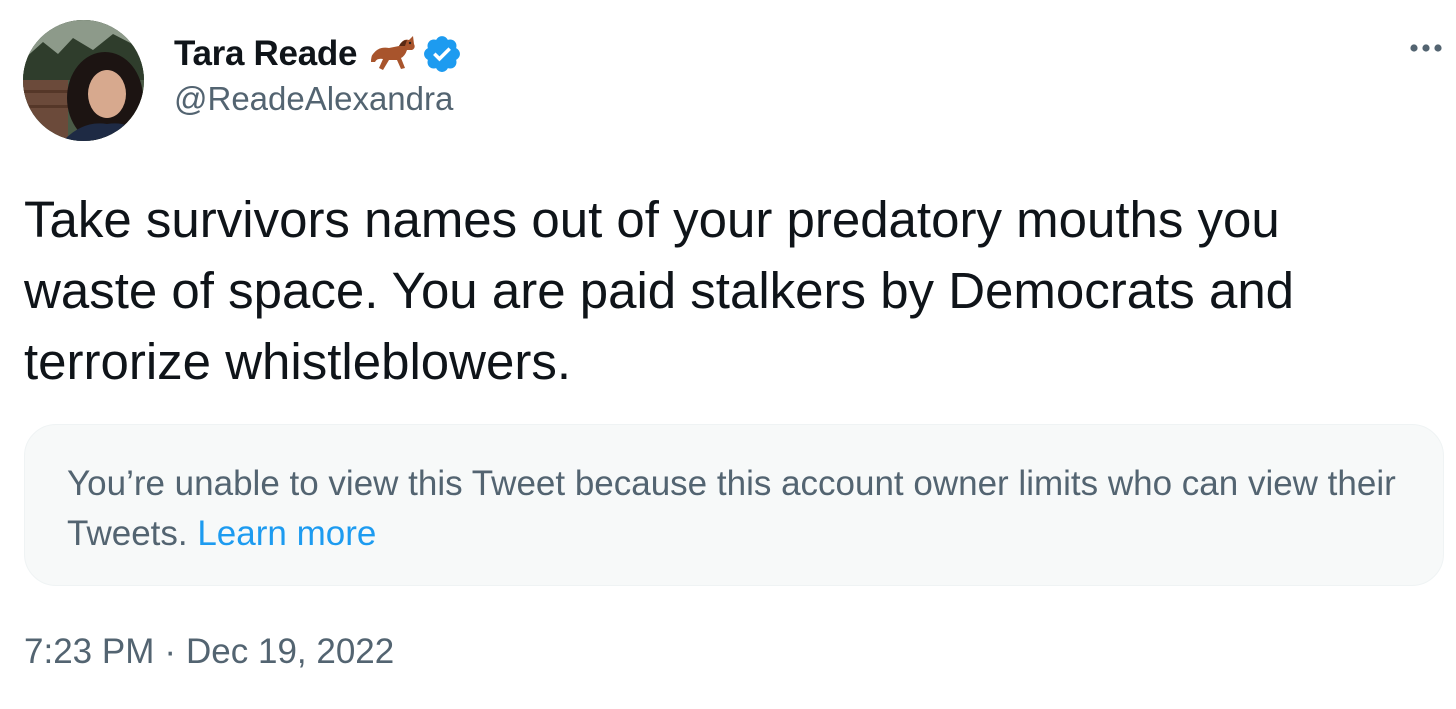  I want to click on learn-more-link: Learn more, so click(286, 533).